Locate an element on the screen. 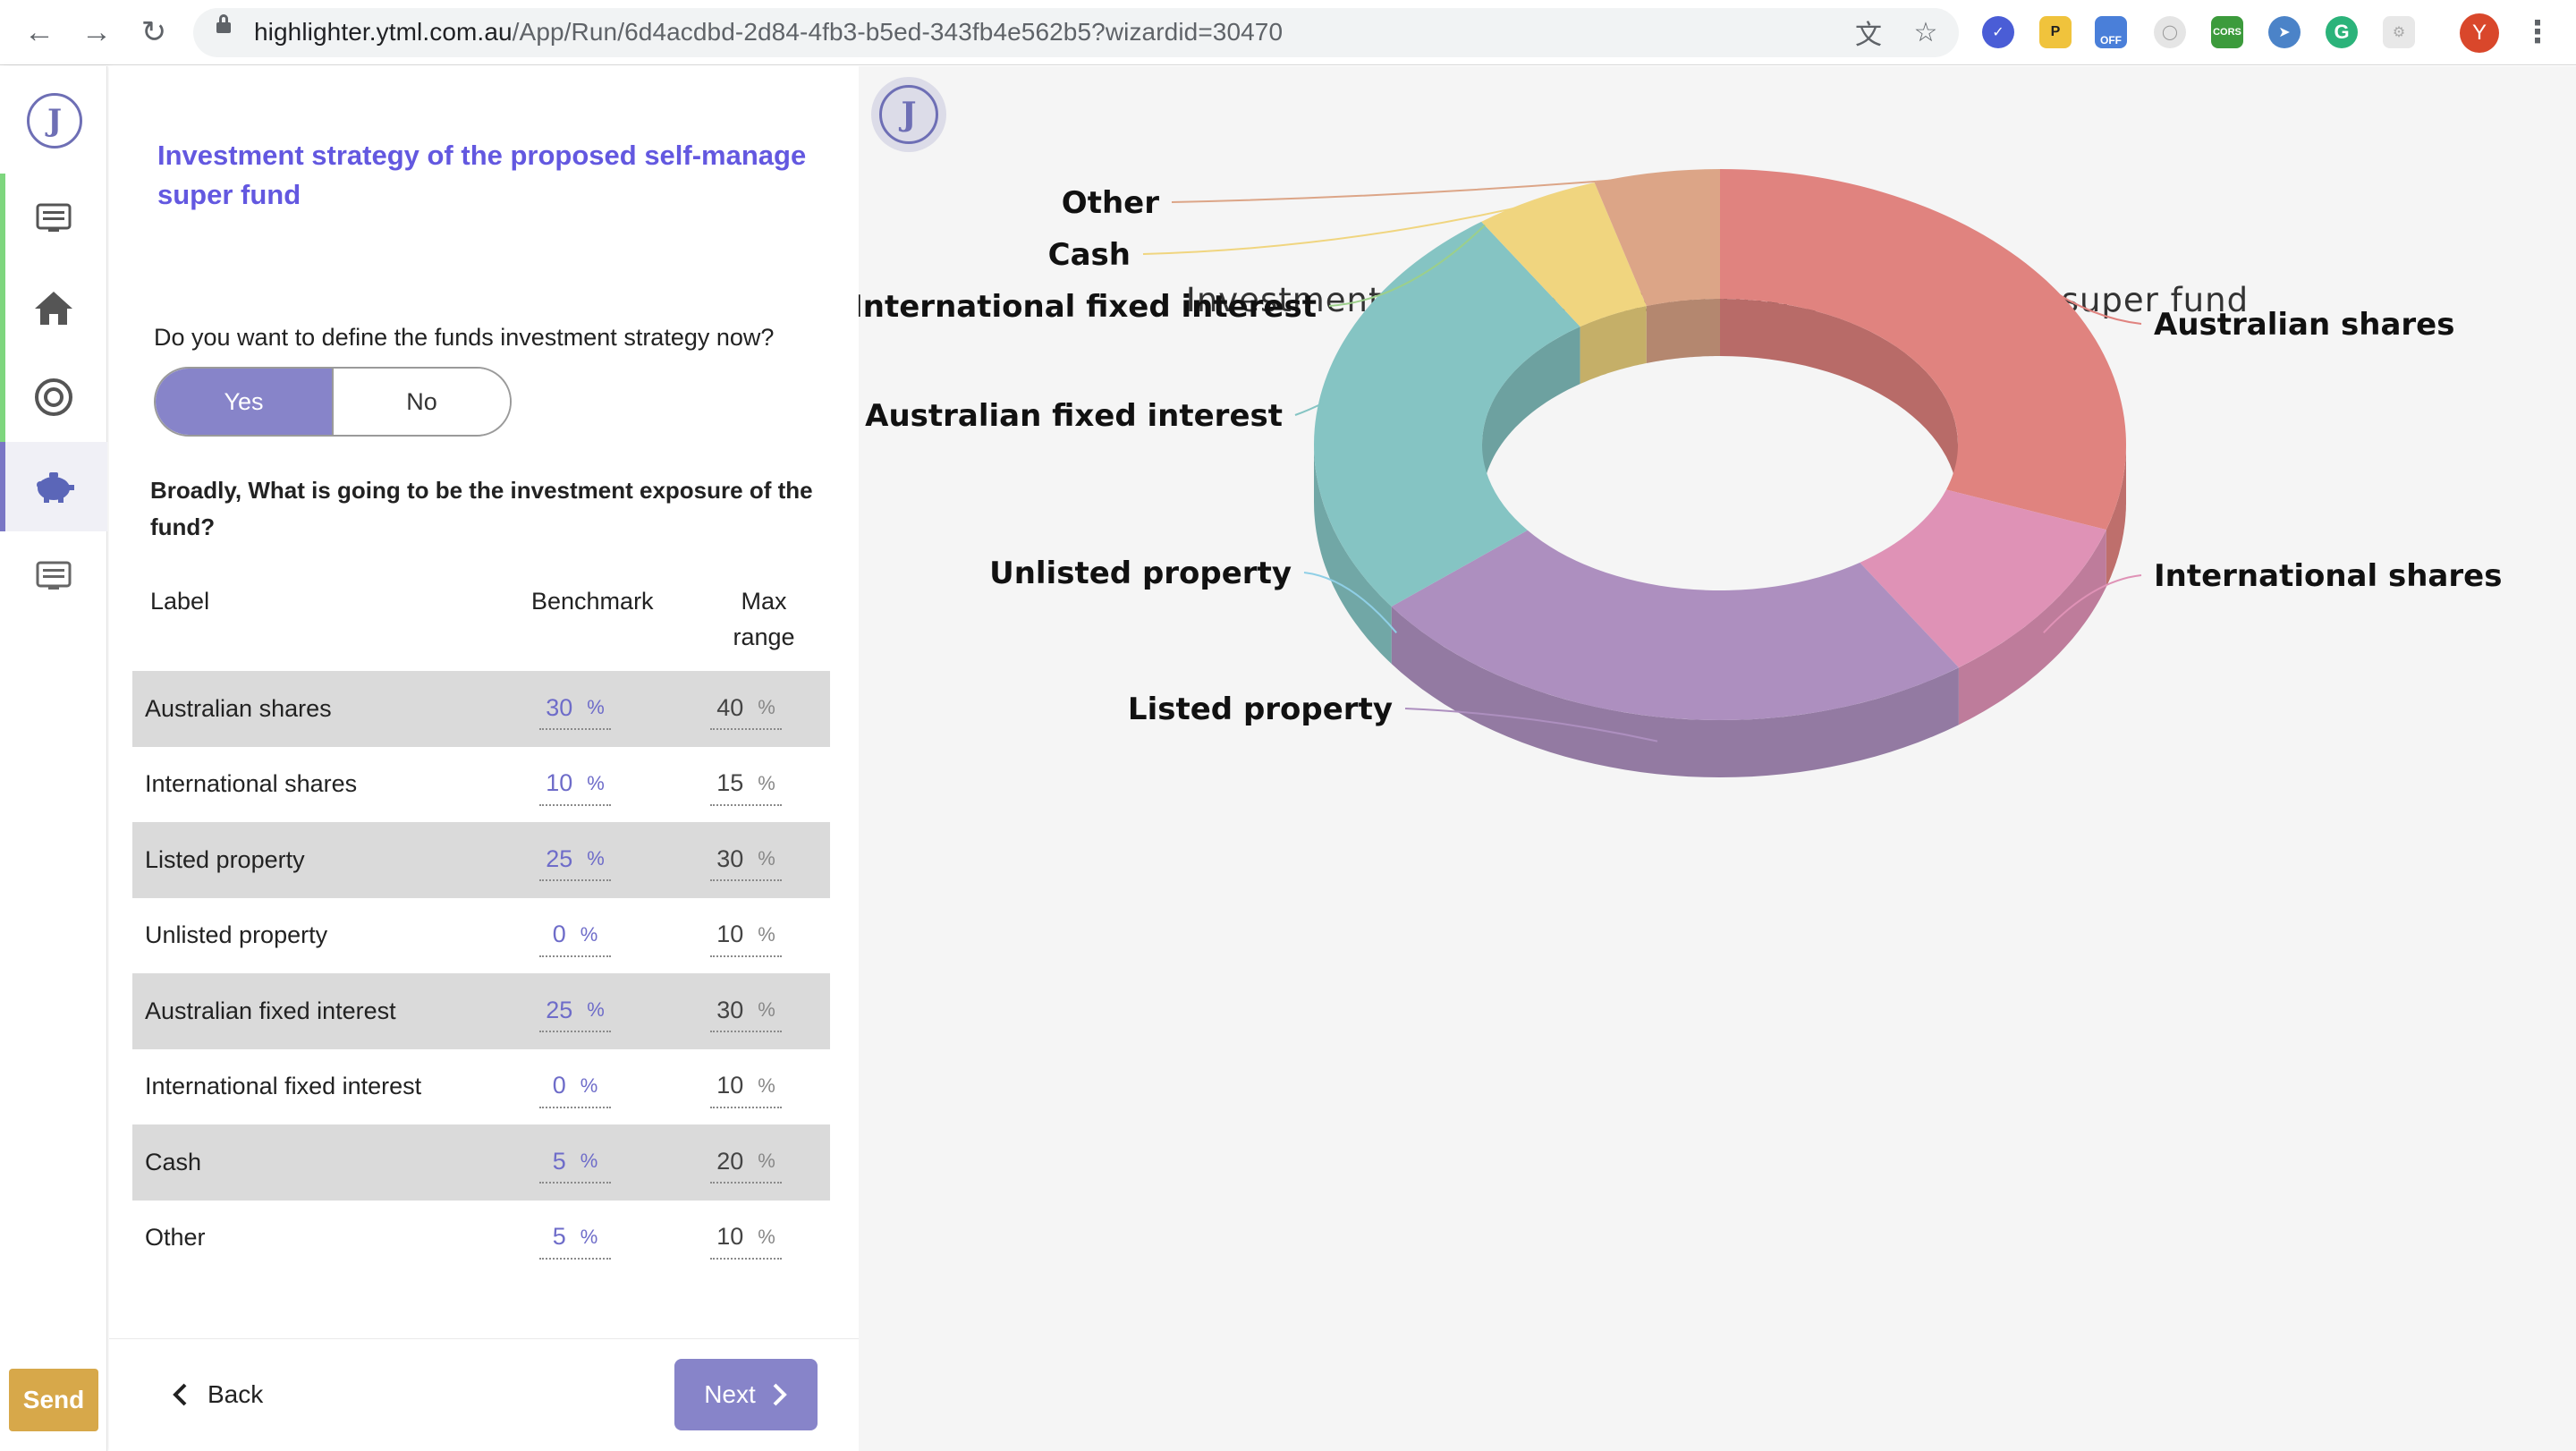 The width and height of the screenshot is (2576, 1451). slice-label: Unlisted property is located at coordinates (1140, 573).